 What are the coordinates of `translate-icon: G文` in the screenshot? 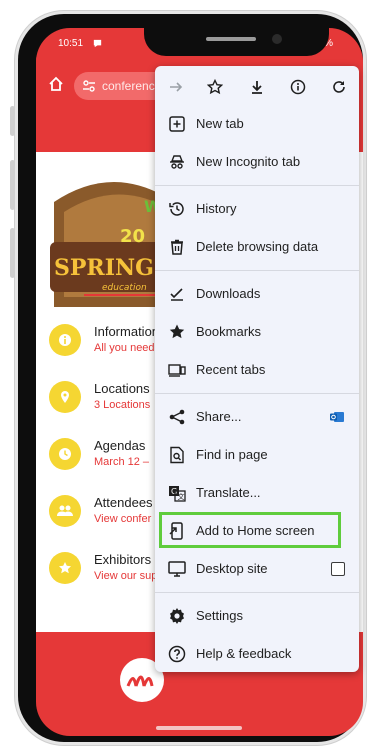 It's located at (177, 493).